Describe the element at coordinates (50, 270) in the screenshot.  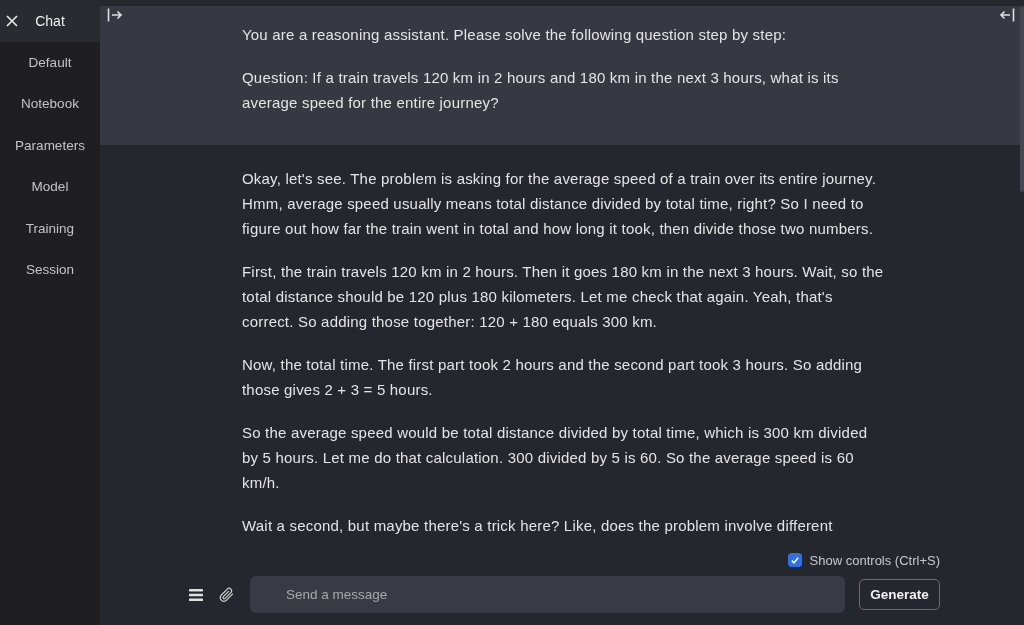
I see `sidebar-tab: Session` at that location.